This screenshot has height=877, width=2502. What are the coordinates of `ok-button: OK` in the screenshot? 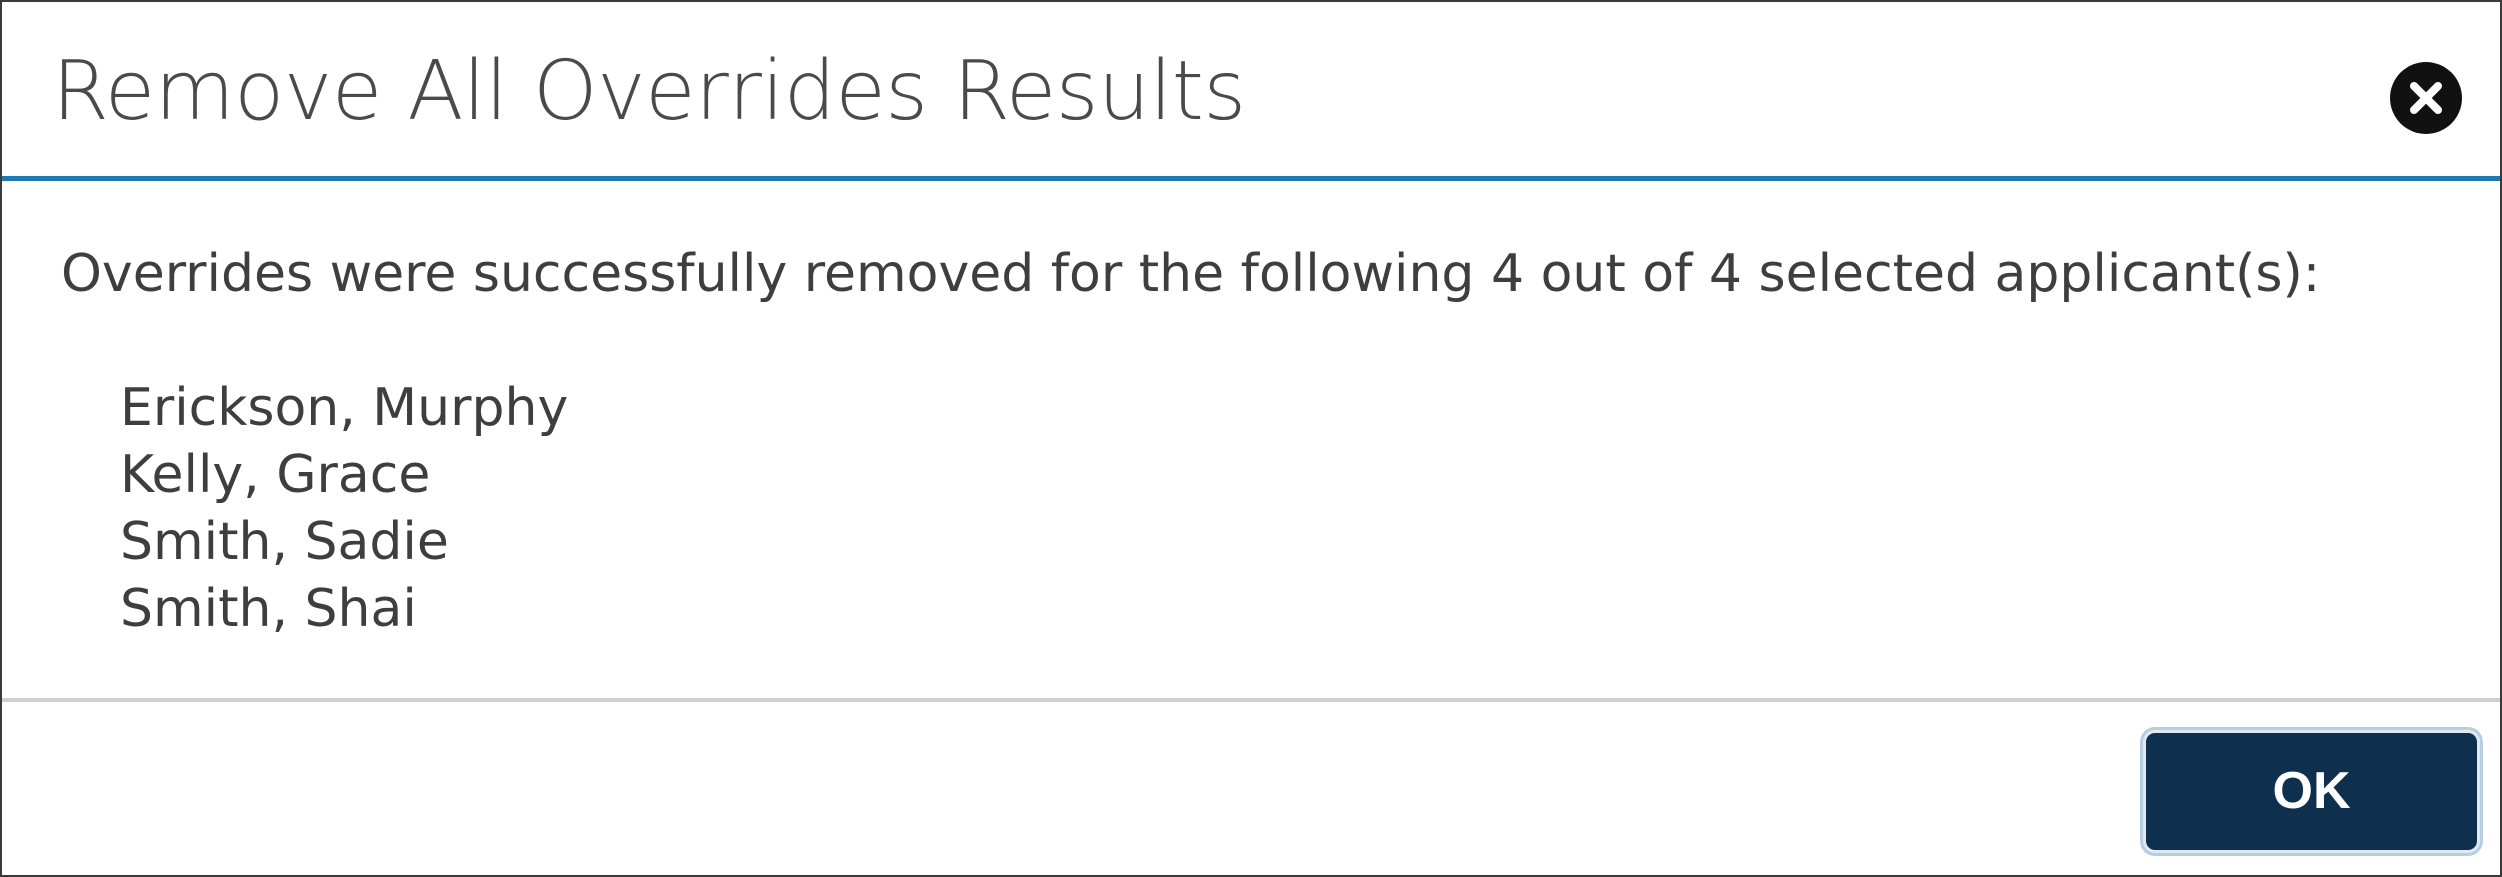 It's located at (2311, 791).